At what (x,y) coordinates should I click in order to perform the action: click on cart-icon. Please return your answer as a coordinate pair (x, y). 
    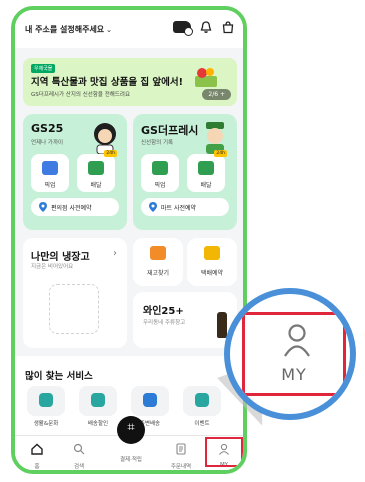
    Looking at the image, I should click on (150, 400).